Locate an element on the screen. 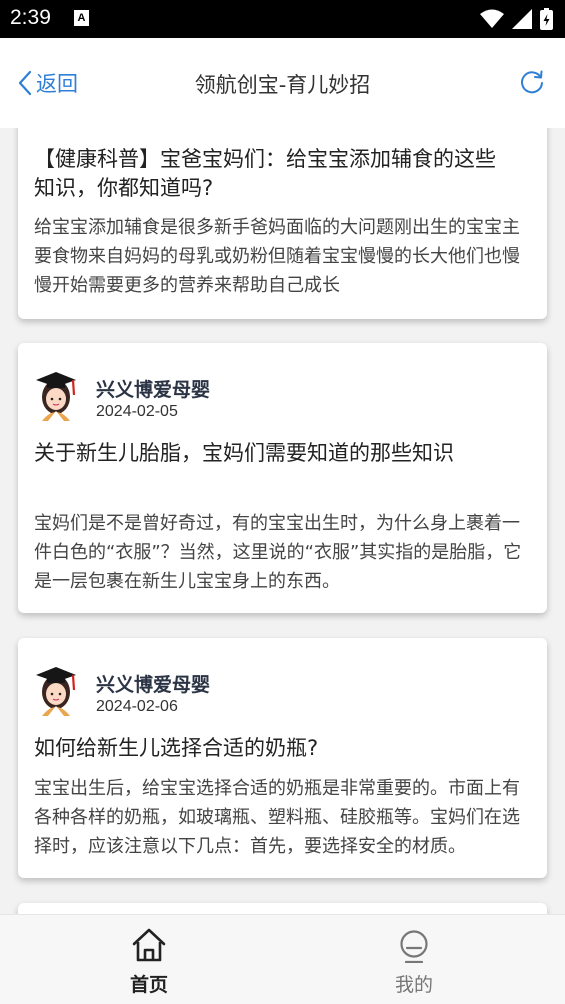 This screenshot has height=1004, width=565. page-title: 领航创宝-育儿妙招 is located at coordinates (282, 85).